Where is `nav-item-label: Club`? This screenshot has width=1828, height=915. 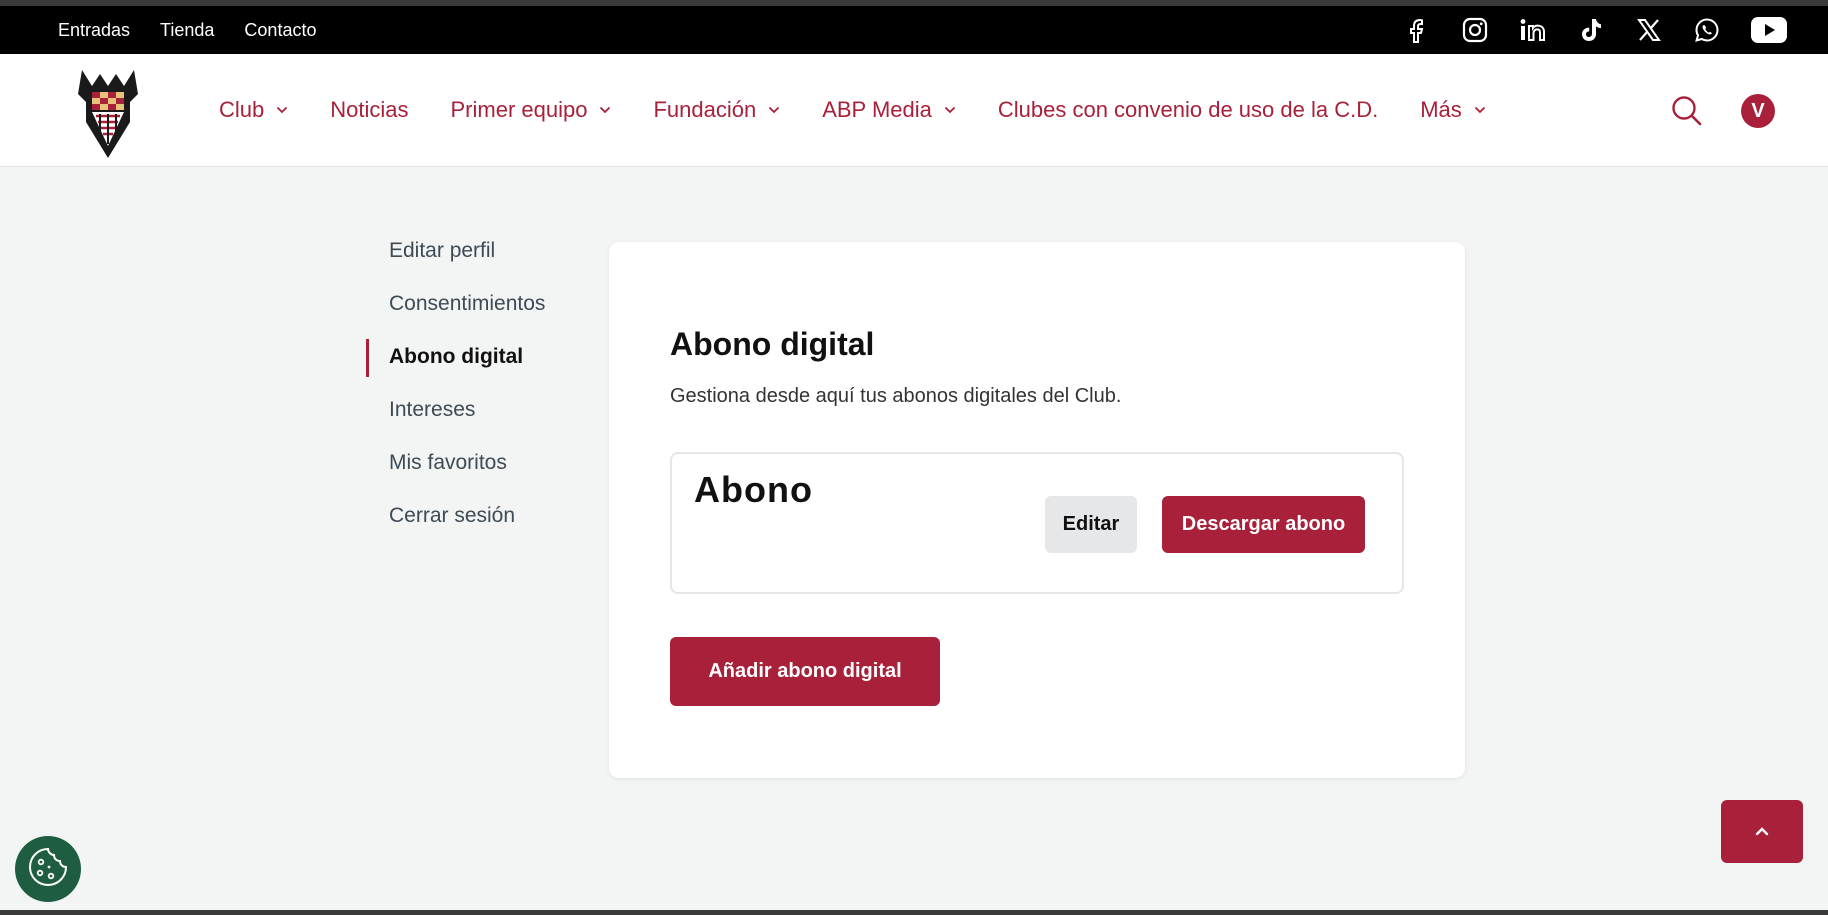
nav-item-label: Club is located at coordinates (242, 109).